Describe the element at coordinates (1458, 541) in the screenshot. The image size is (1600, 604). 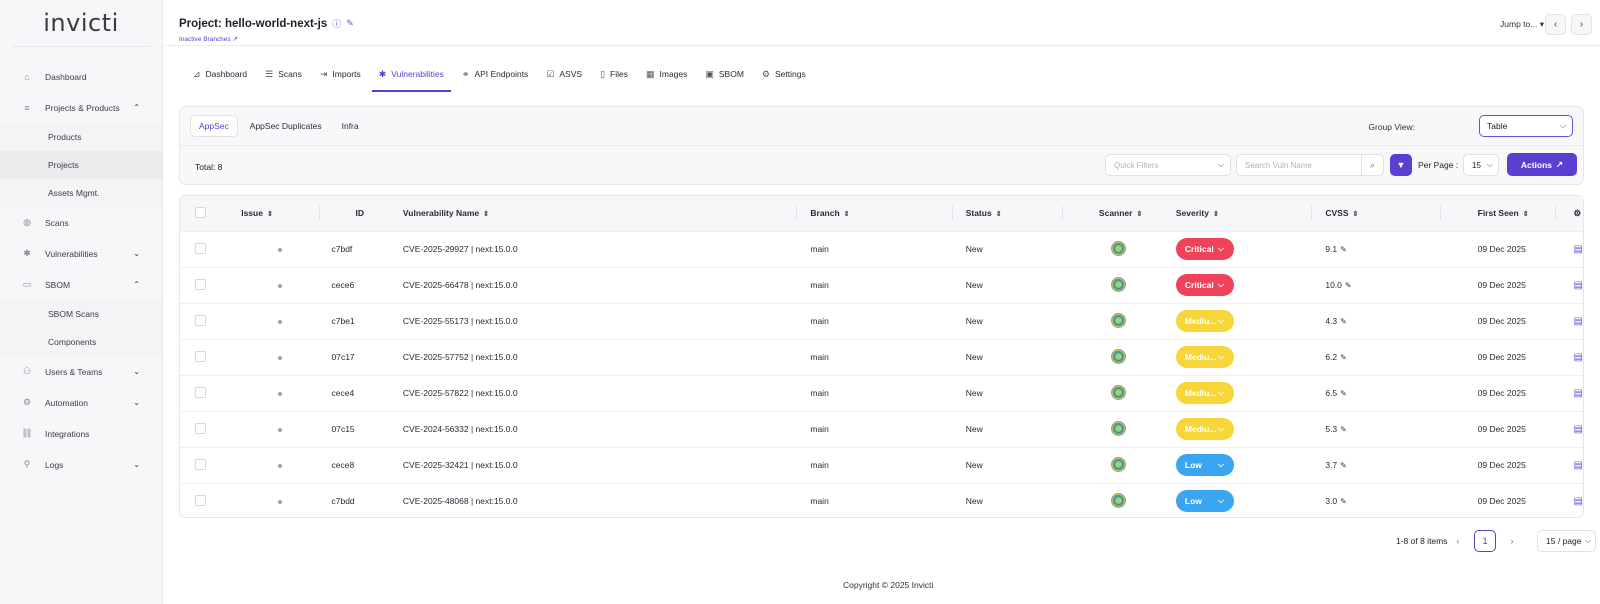
I see `pagination-prev-button: ‹` at that location.